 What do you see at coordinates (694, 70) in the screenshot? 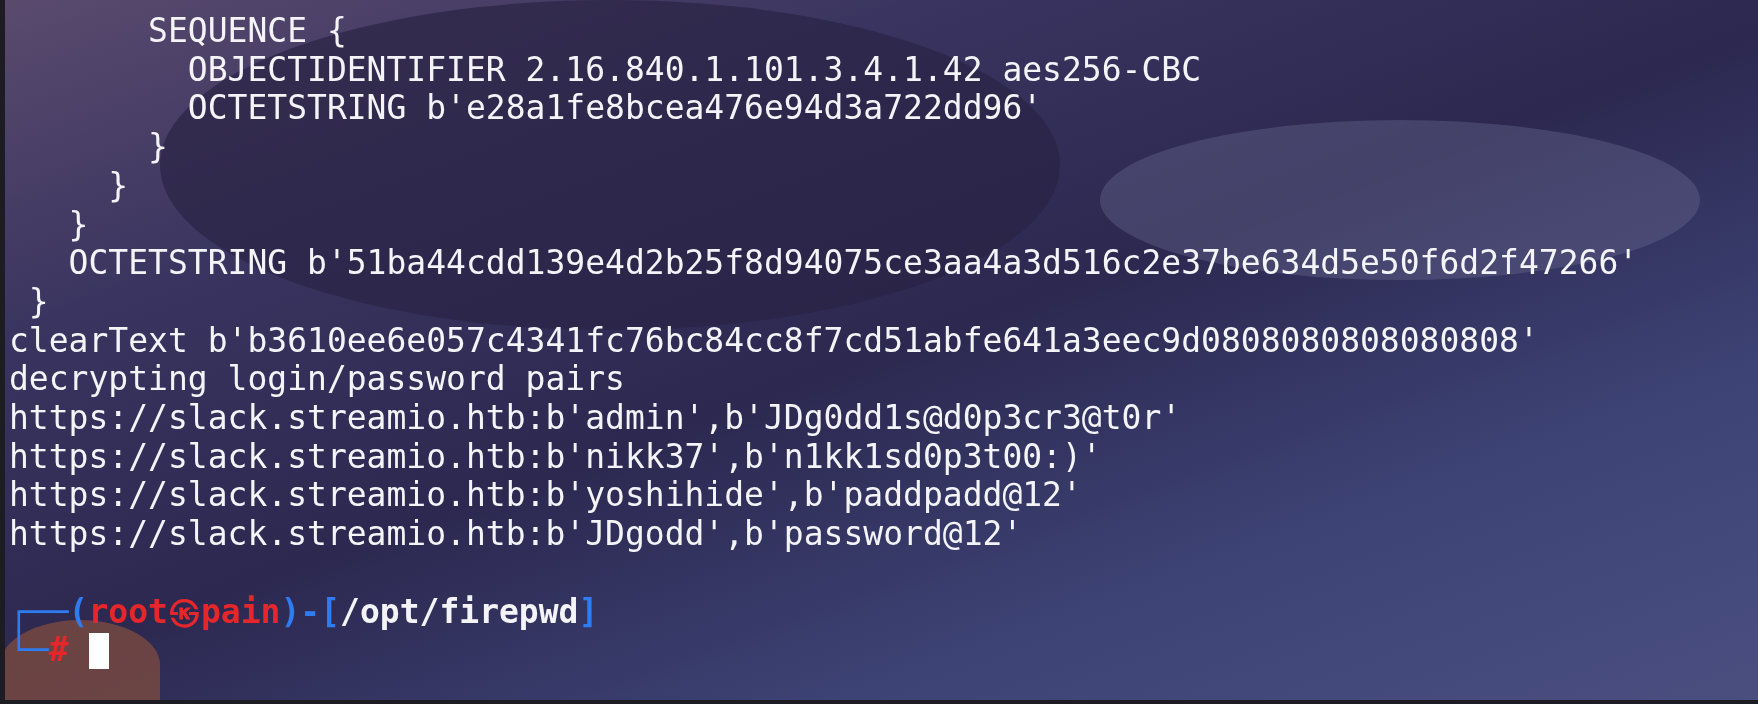
I see `output-line: OBJECTIDENTIFIER 2.16.840.1.101.3.4.1.42 aes256-CBC` at bounding box center [694, 70].